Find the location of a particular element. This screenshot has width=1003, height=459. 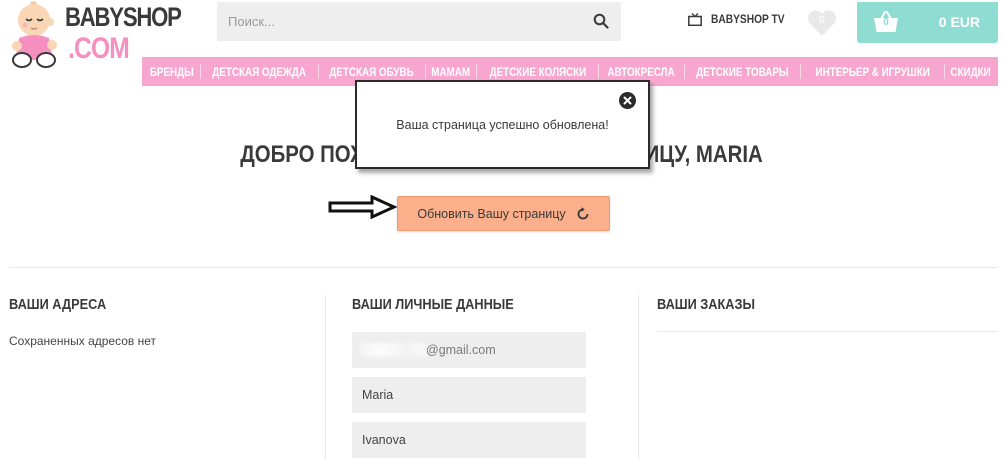

nav-item-kids-goods: Детские товары is located at coordinates (742, 72).